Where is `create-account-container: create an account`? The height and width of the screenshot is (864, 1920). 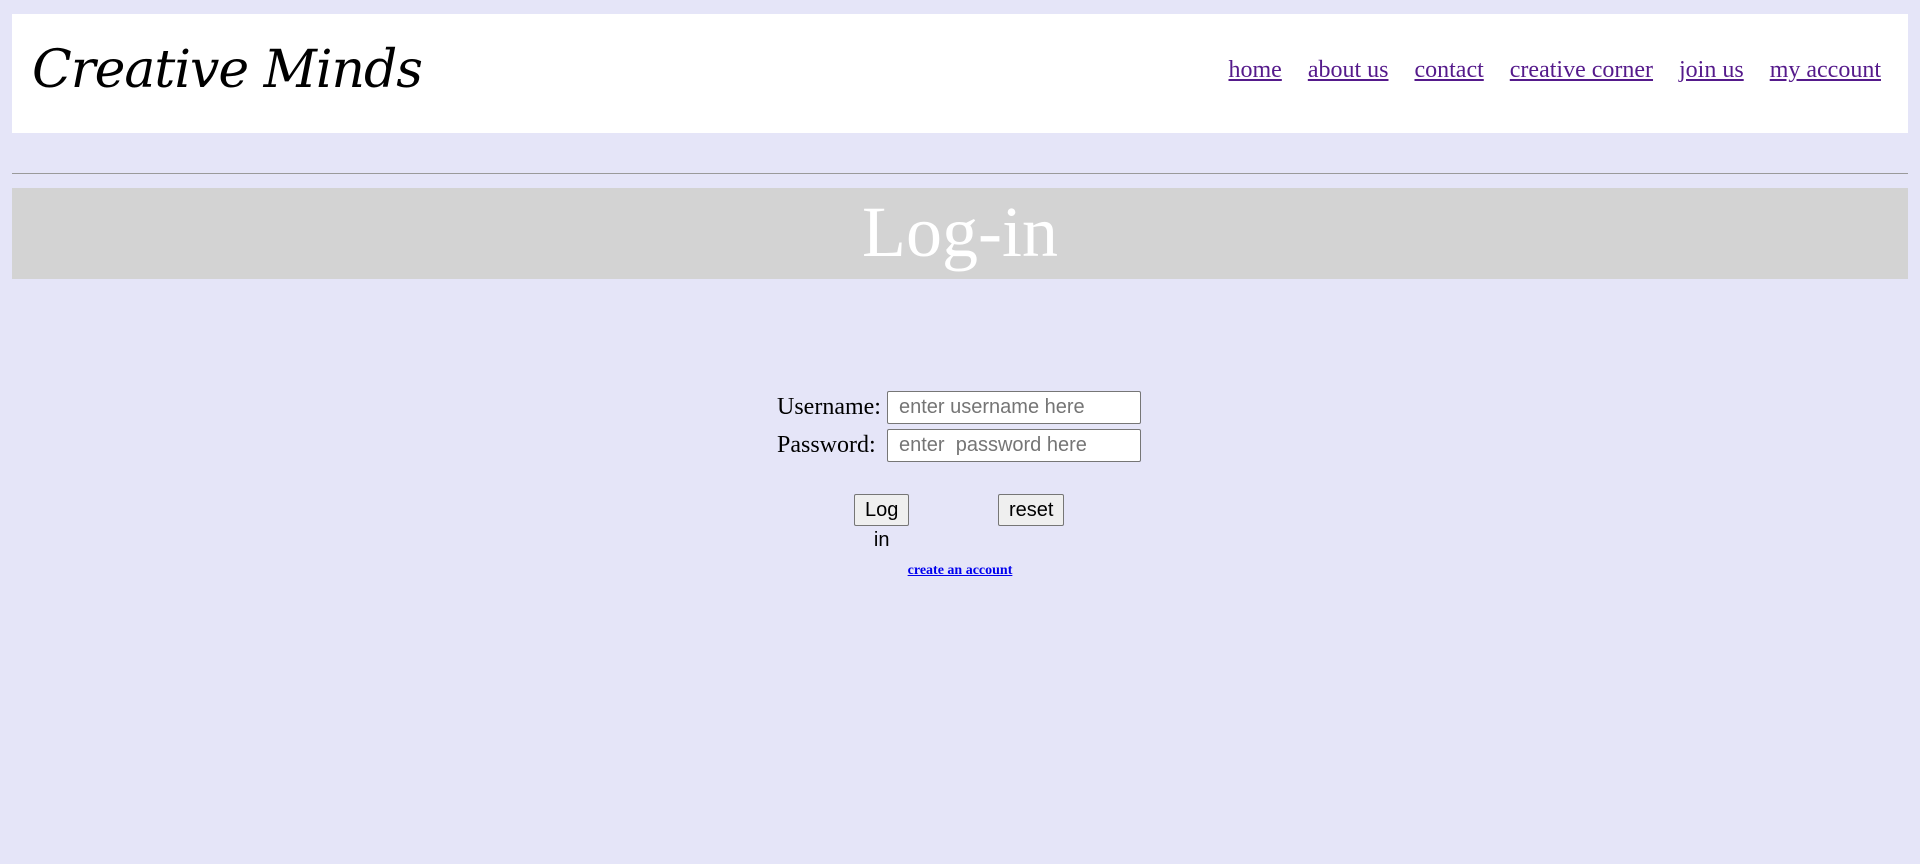
create-account-container: create an account is located at coordinates (960, 571).